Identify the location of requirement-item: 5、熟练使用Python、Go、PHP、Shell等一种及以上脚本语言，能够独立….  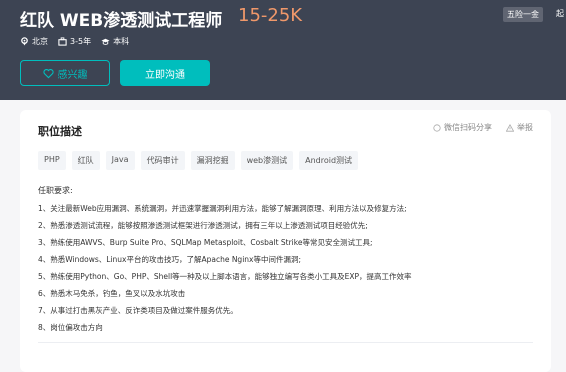
(225, 276).